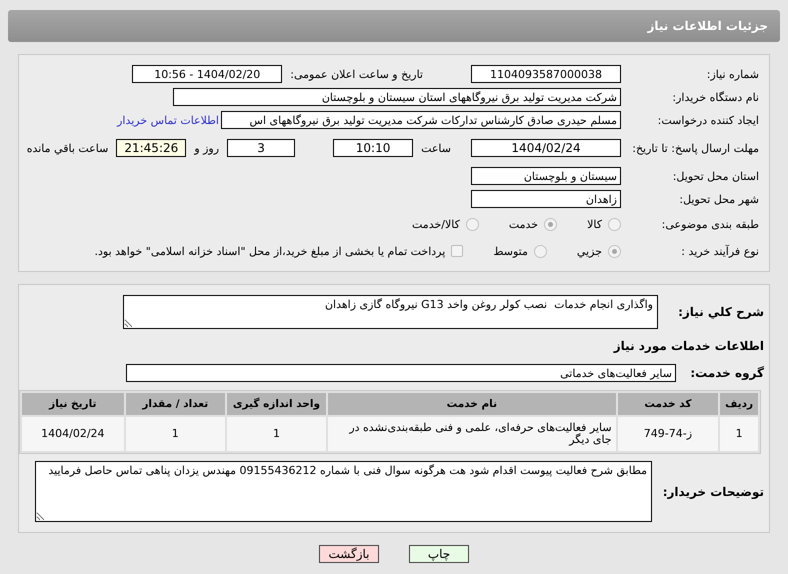  What do you see at coordinates (709, 224) in the screenshot?
I see `field-label: طبقه بندی موضوعی:` at bounding box center [709, 224].